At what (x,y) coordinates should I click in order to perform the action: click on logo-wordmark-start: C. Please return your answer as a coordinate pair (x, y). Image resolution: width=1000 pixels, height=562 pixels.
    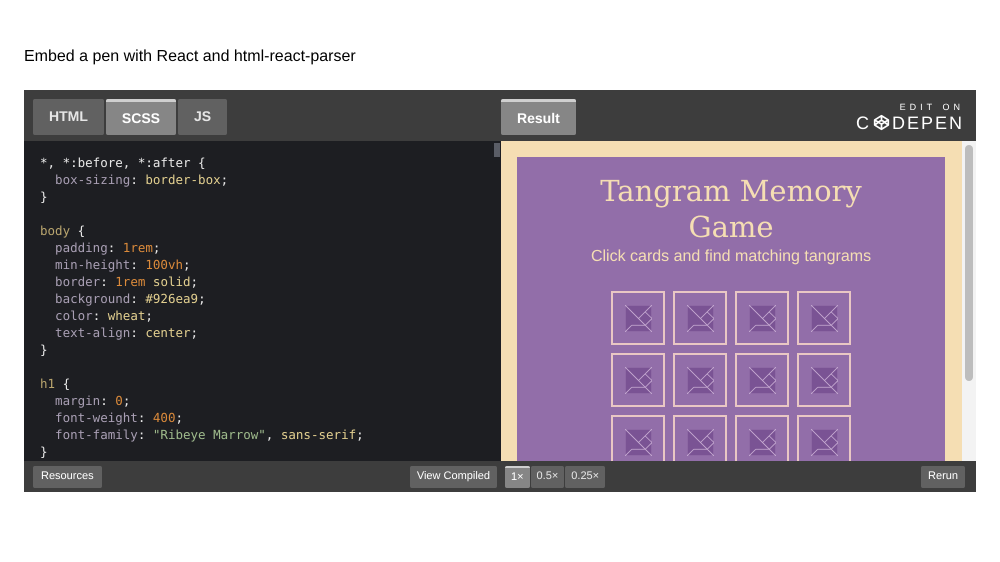
    Looking at the image, I should click on (863, 122).